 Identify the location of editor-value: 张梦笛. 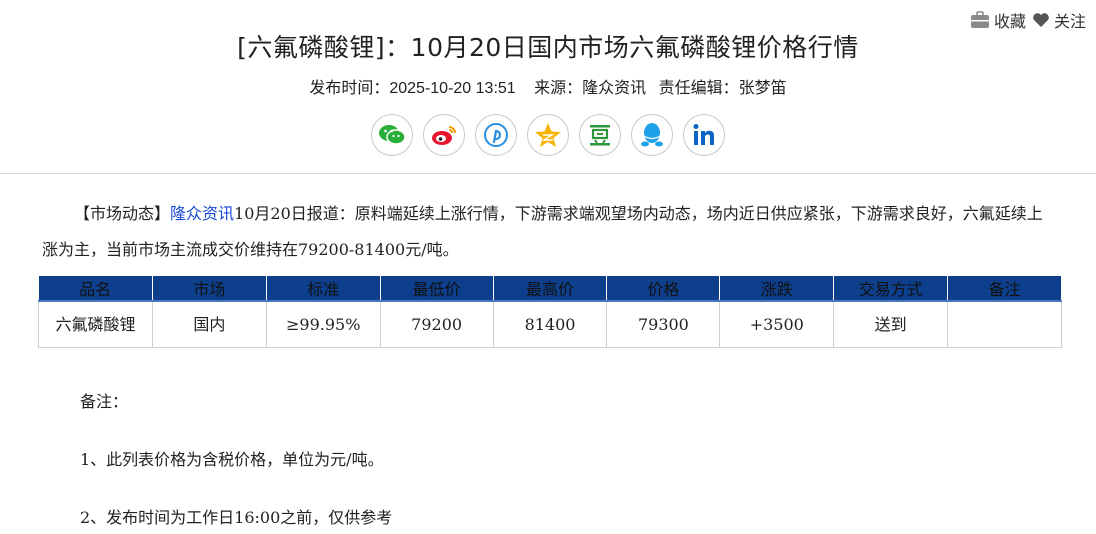
(762, 88).